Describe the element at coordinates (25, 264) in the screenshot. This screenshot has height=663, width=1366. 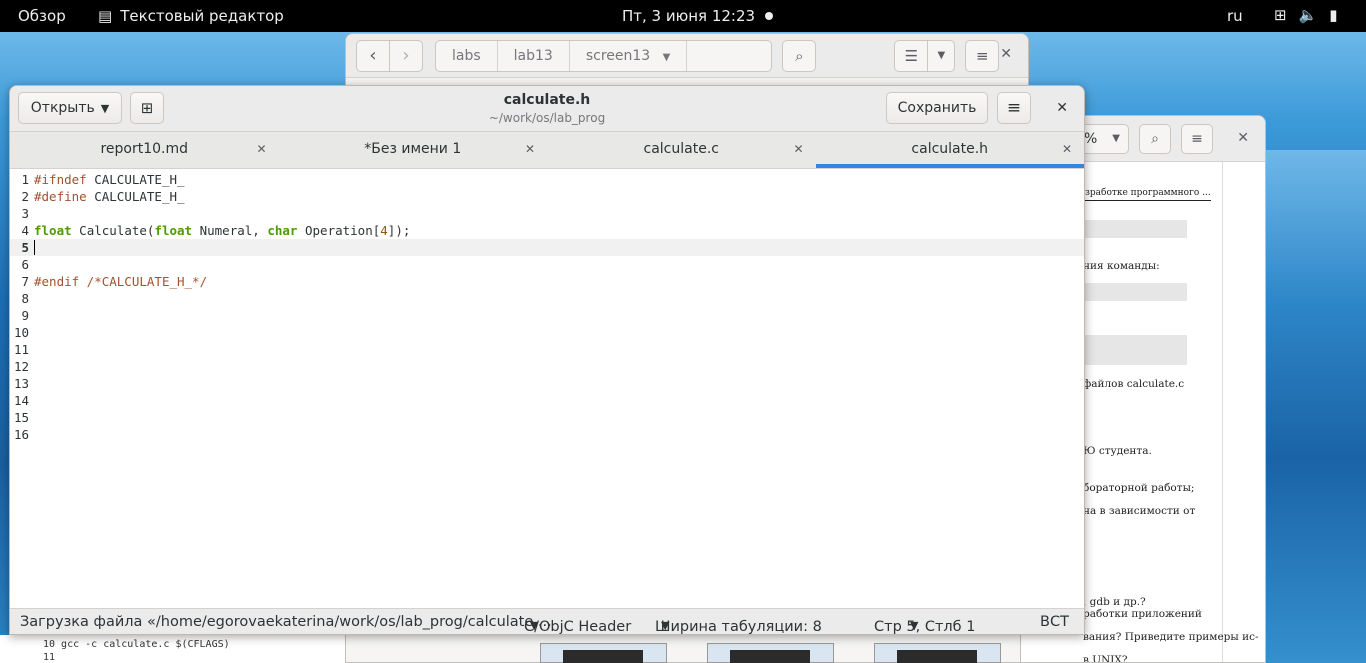
I see `line-number: 6` at that location.